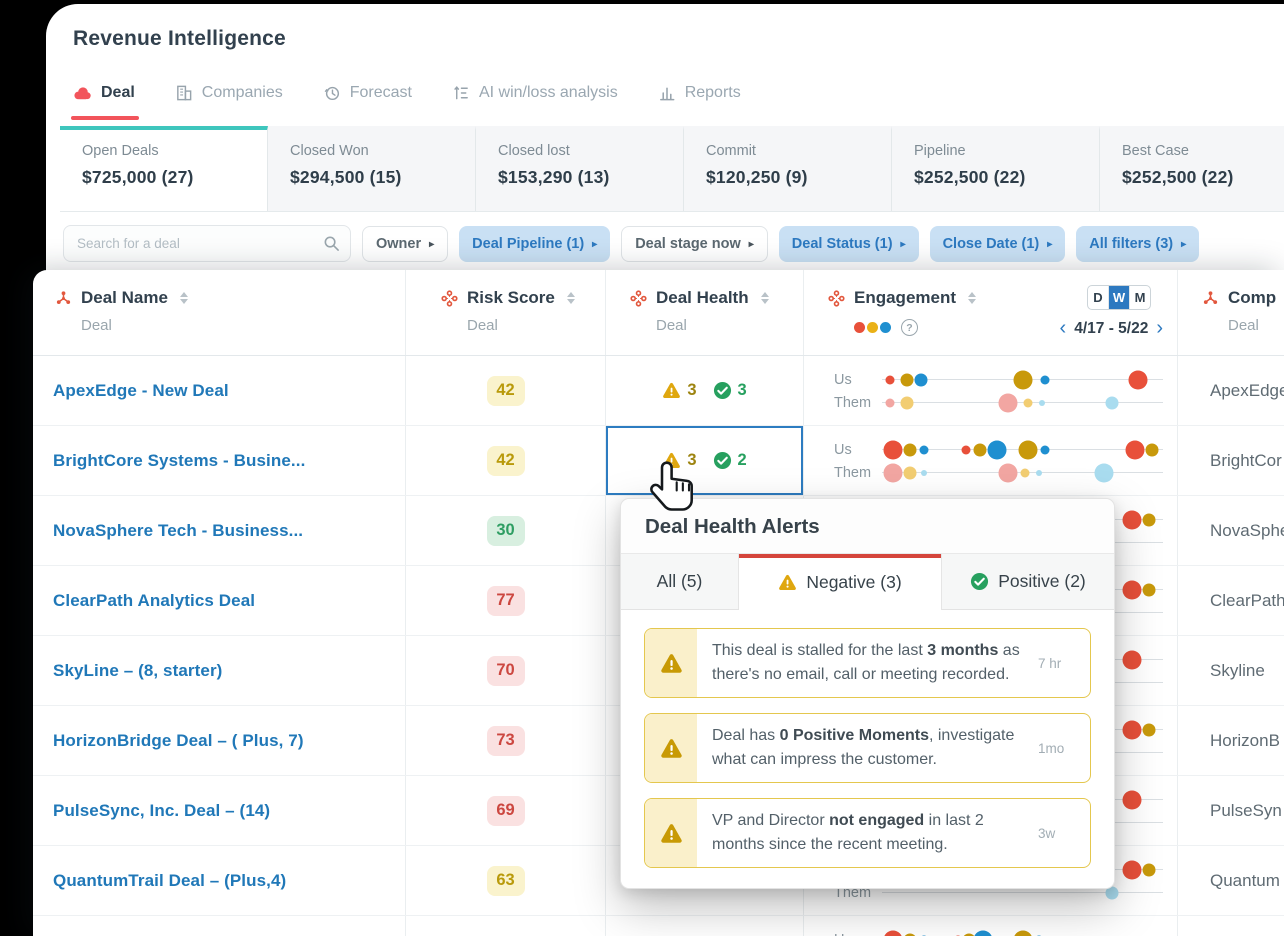  I want to click on column-header-engagement: Engagement? D W M ‹ 4/17 - 5/22 ›, so click(990, 312).